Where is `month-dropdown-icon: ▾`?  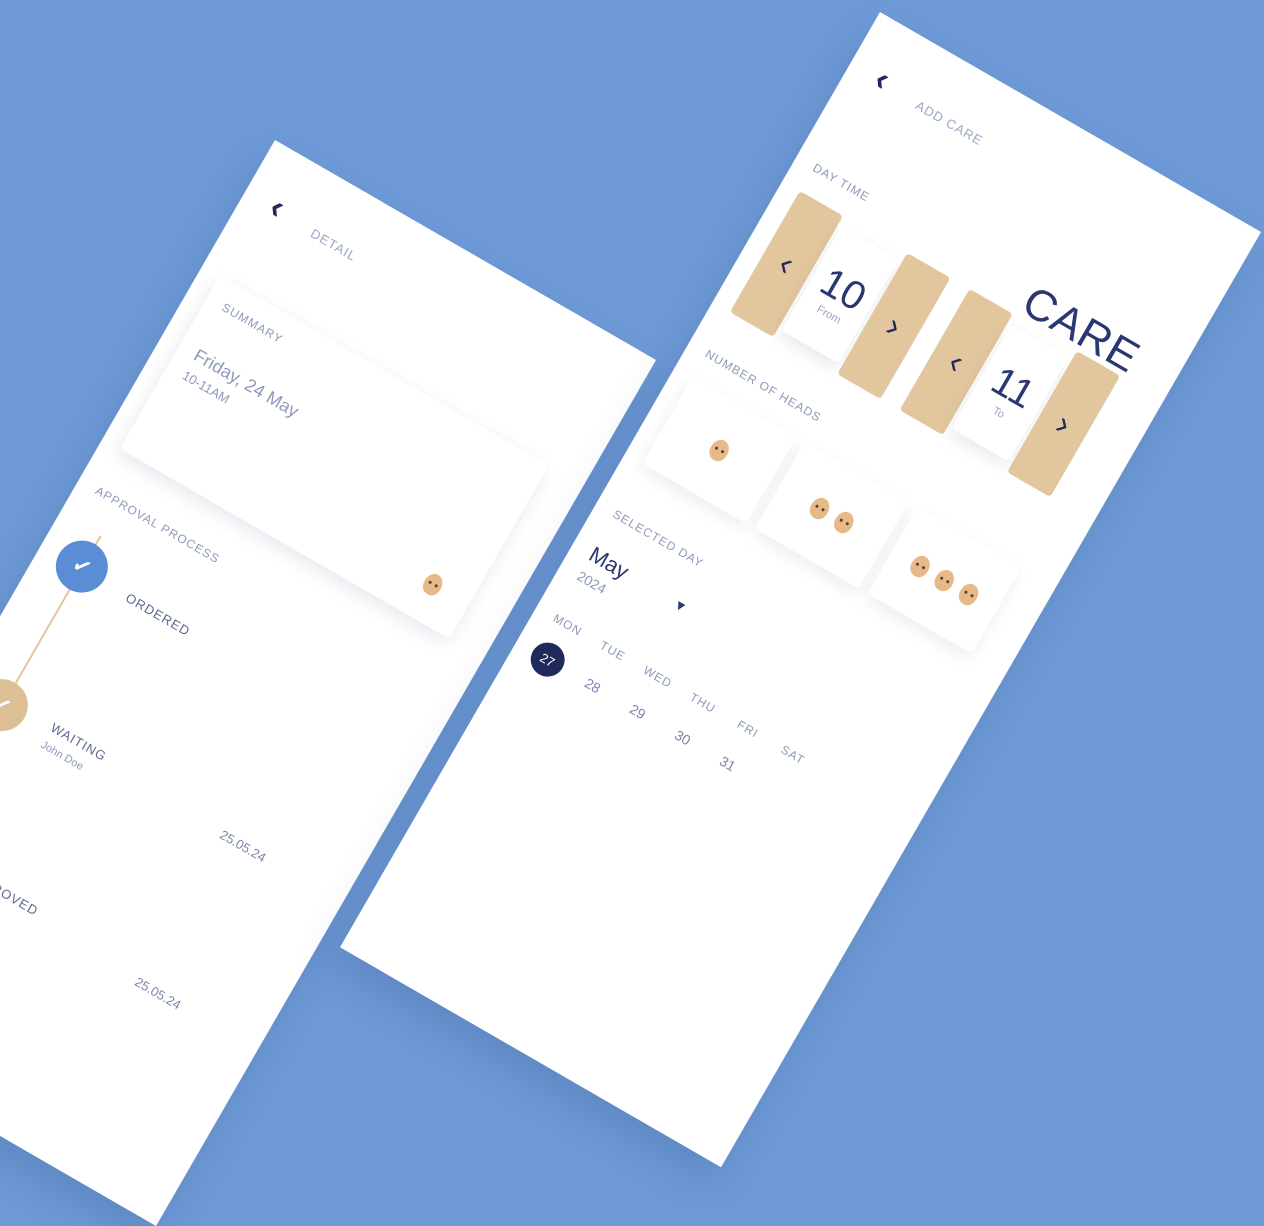 month-dropdown-icon: ▾ is located at coordinates (680, 605).